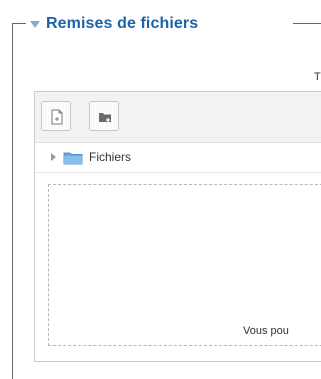  Describe the element at coordinates (122, 24) in the screenshot. I see `section-title: Remises de fichiers` at that location.